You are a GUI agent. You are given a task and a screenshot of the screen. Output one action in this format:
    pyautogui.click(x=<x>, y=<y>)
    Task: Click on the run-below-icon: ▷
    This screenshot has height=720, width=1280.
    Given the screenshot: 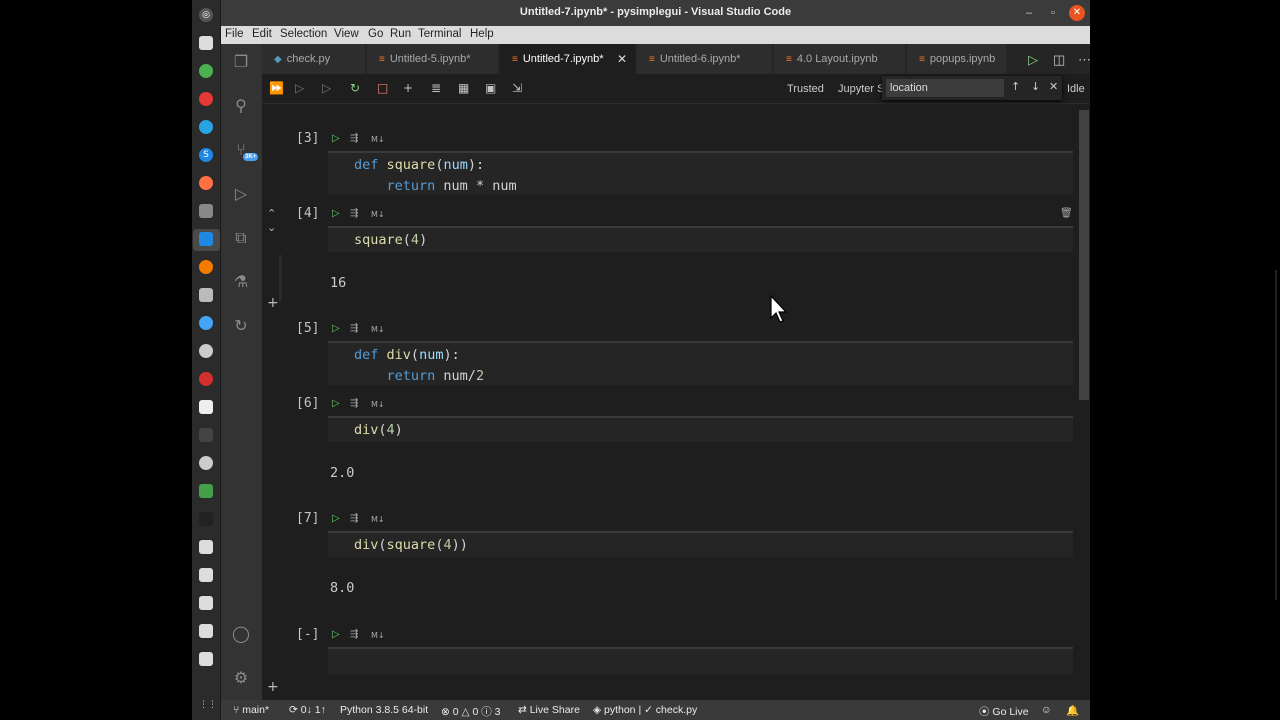 What is the action you would take?
    pyautogui.click(x=326, y=88)
    